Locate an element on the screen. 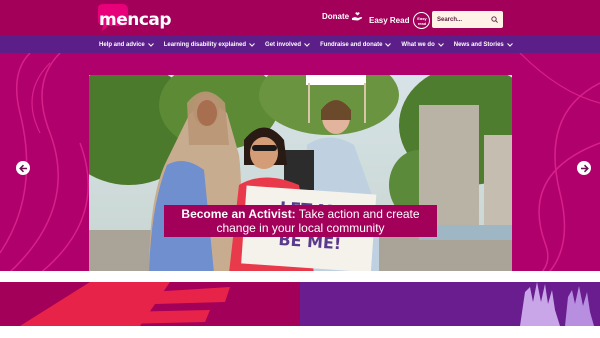 The image size is (600, 338). arrow-left-icon is located at coordinates (22, 168).